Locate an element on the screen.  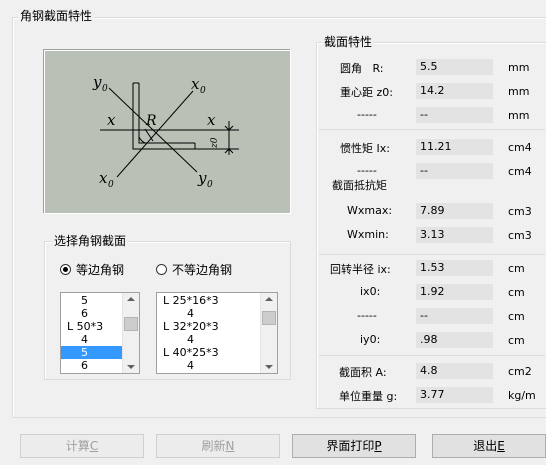
list-item: L 25*16*3 is located at coordinates (217, 300).